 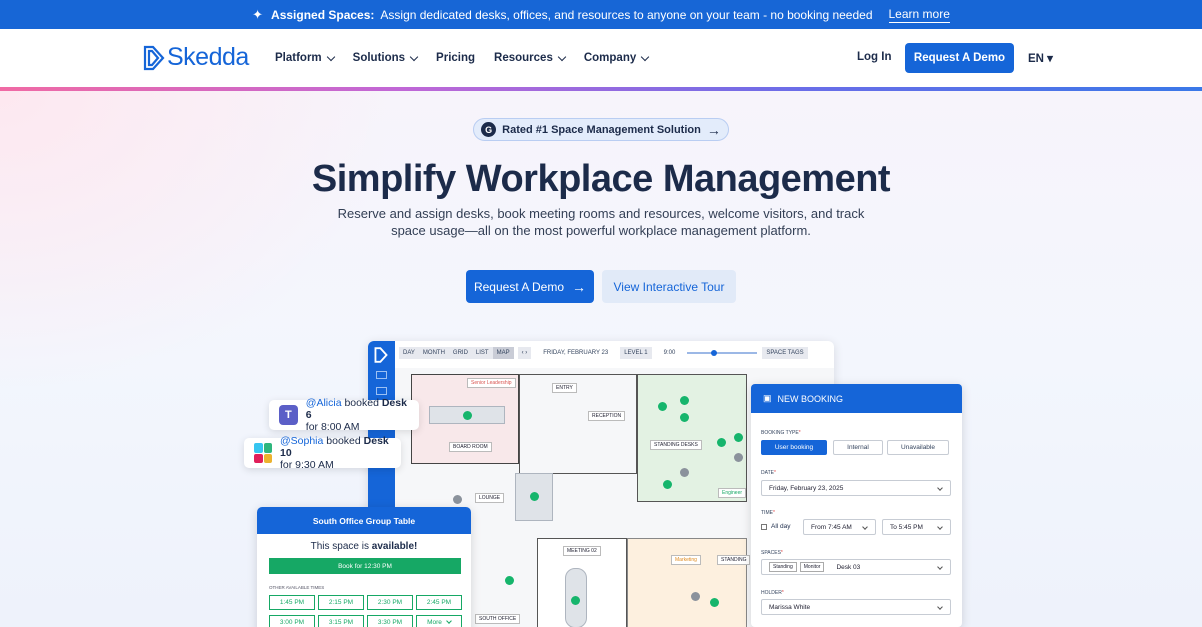 What do you see at coordinates (361, 403) in the screenshot?
I see `toast-verb: booked` at bounding box center [361, 403].